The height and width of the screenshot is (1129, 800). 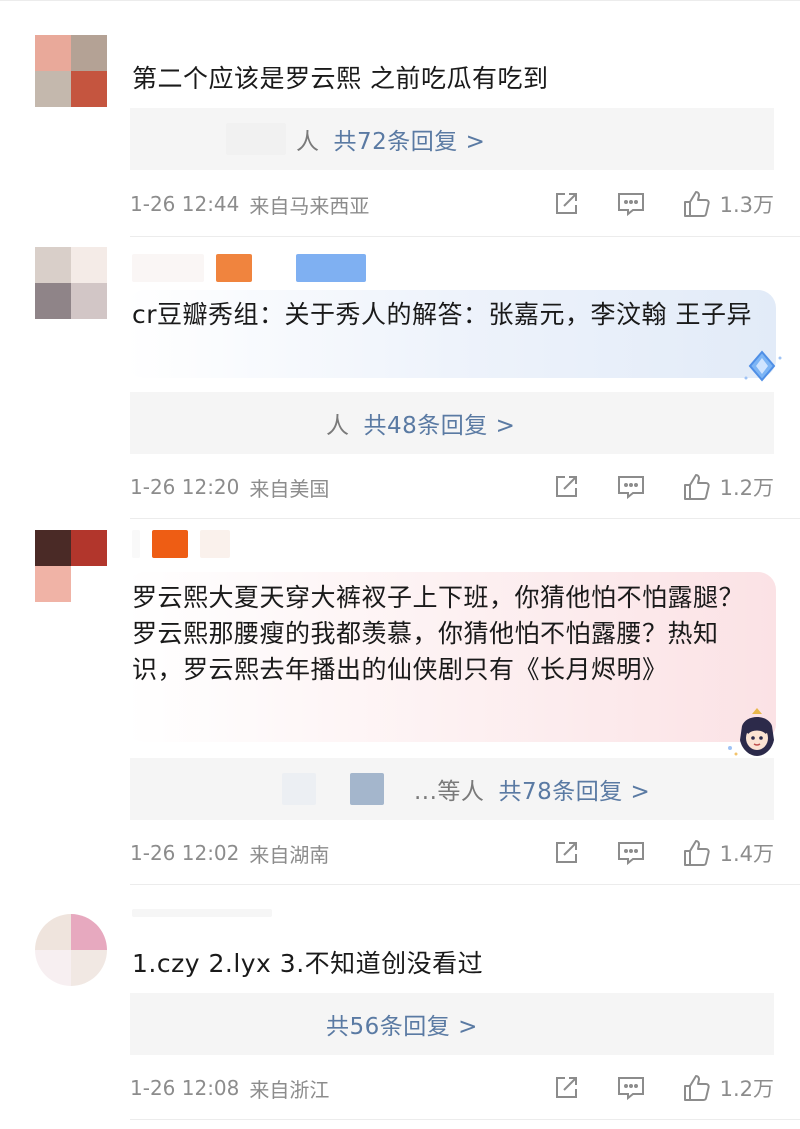 What do you see at coordinates (289, 854) in the screenshot?
I see `comment-location: 来自湖南` at bounding box center [289, 854].